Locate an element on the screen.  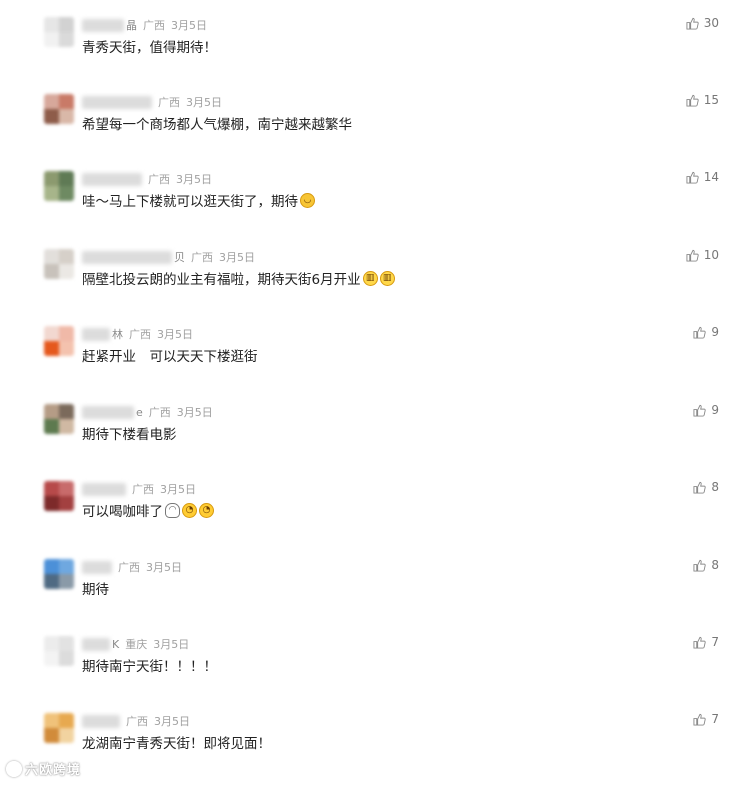
like-count: 14 is located at coordinates (711, 177).